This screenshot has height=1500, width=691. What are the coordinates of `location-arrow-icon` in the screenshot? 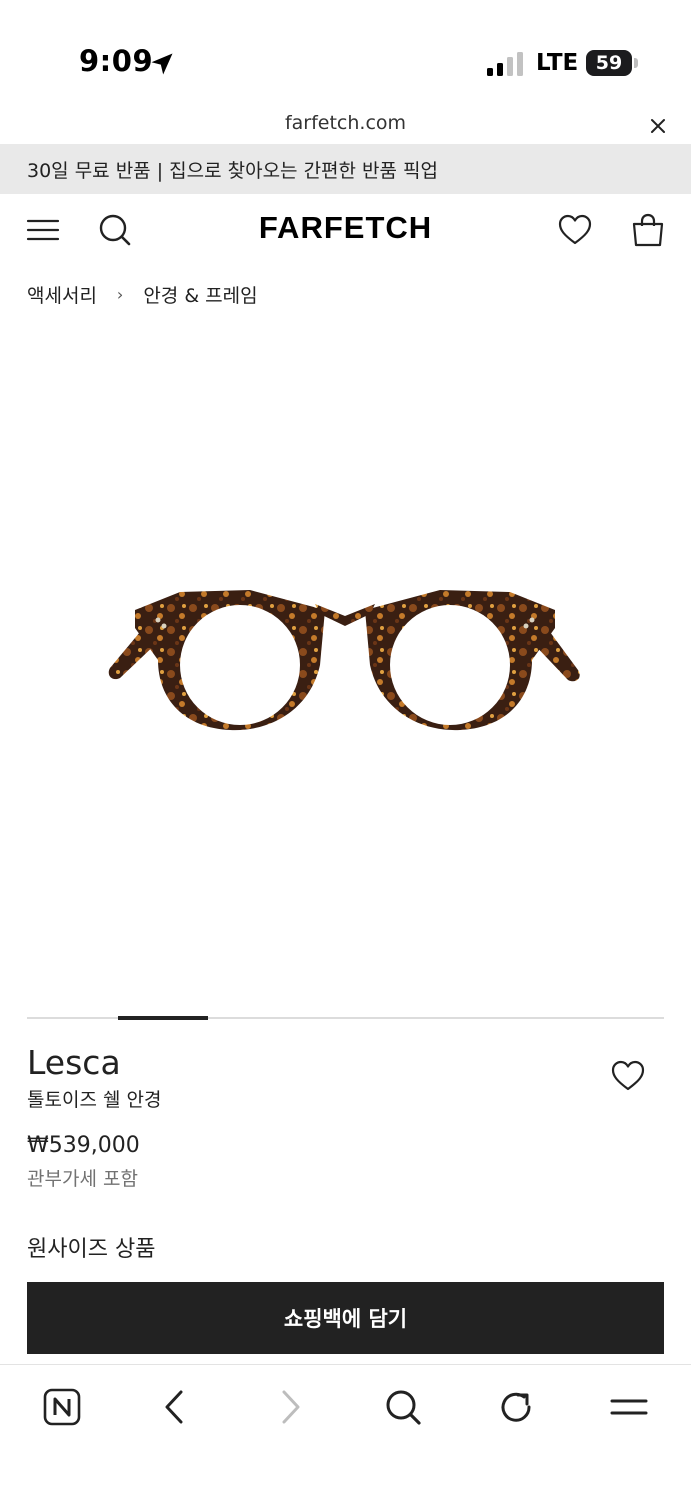 It's located at (162, 64).